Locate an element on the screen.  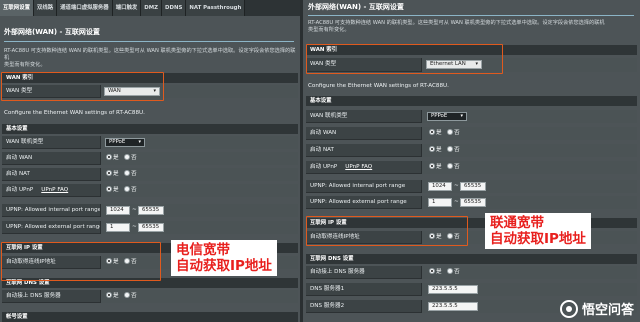
auto-dns-row: 自动接上 DNS 服务器 是 否 is located at coordinates (471, 272).